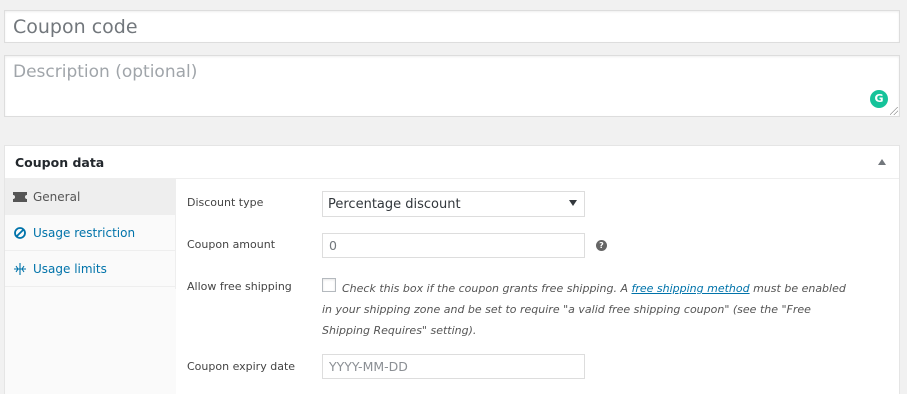 The width and height of the screenshot is (907, 394). What do you see at coordinates (20, 269) in the screenshot?
I see `limits-icon` at bounding box center [20, 269].